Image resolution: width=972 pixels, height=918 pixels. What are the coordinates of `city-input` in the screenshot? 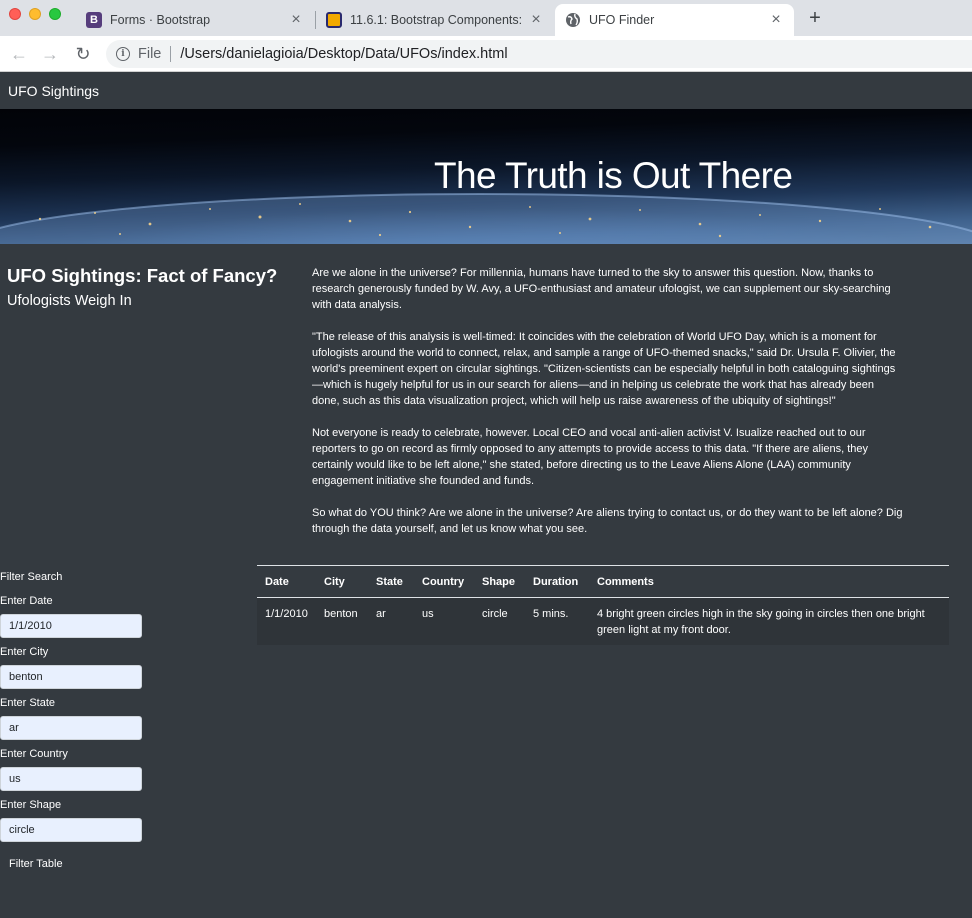 It's located at (71, 677).